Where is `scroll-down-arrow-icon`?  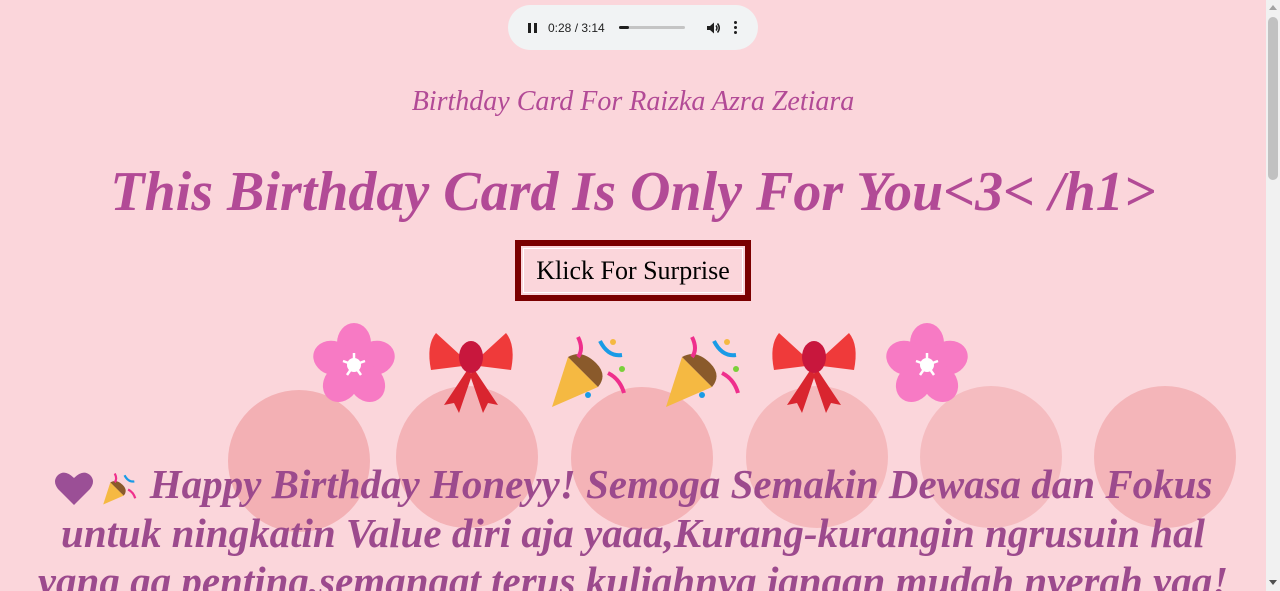 scroll-down-arrow-icon is located at coordinates (1273, 582).